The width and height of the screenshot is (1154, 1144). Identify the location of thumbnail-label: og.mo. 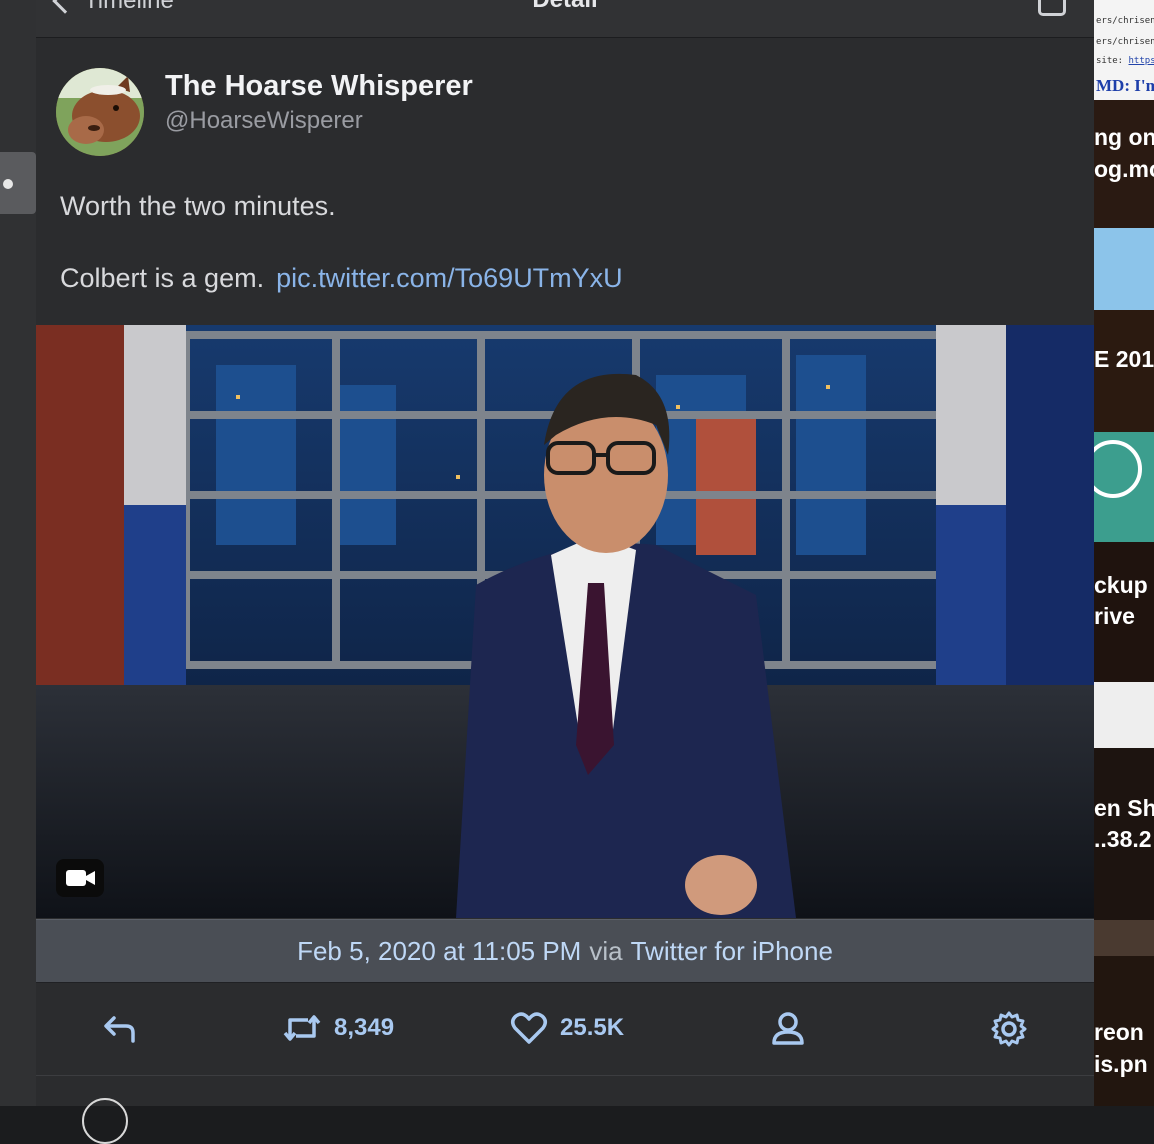
(1124, 169).